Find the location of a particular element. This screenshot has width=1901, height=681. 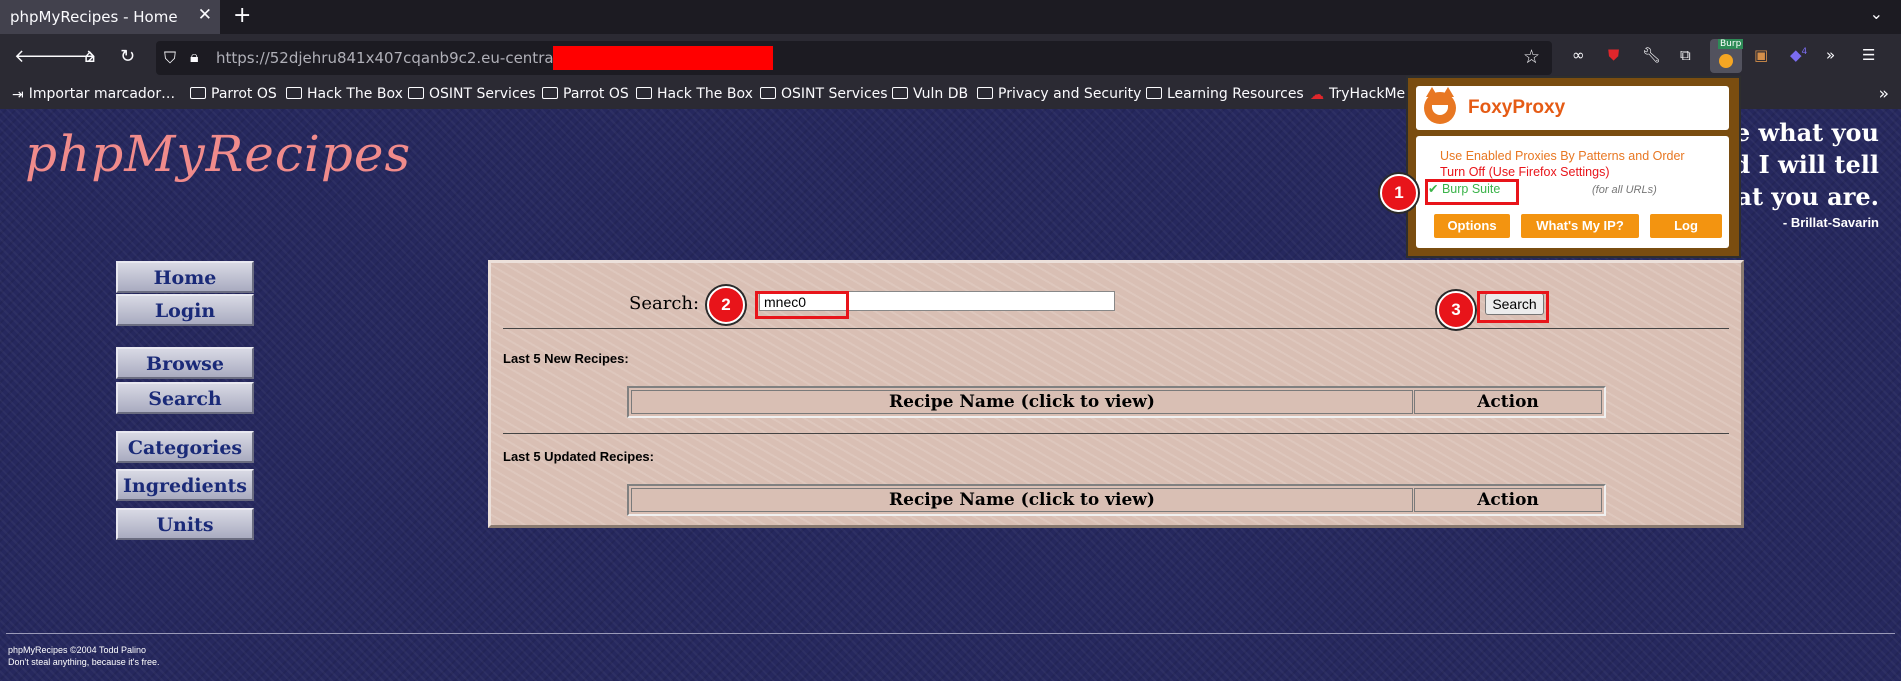

foxyproxy-extension-button: Burp is located at coordinates (1727, 56).